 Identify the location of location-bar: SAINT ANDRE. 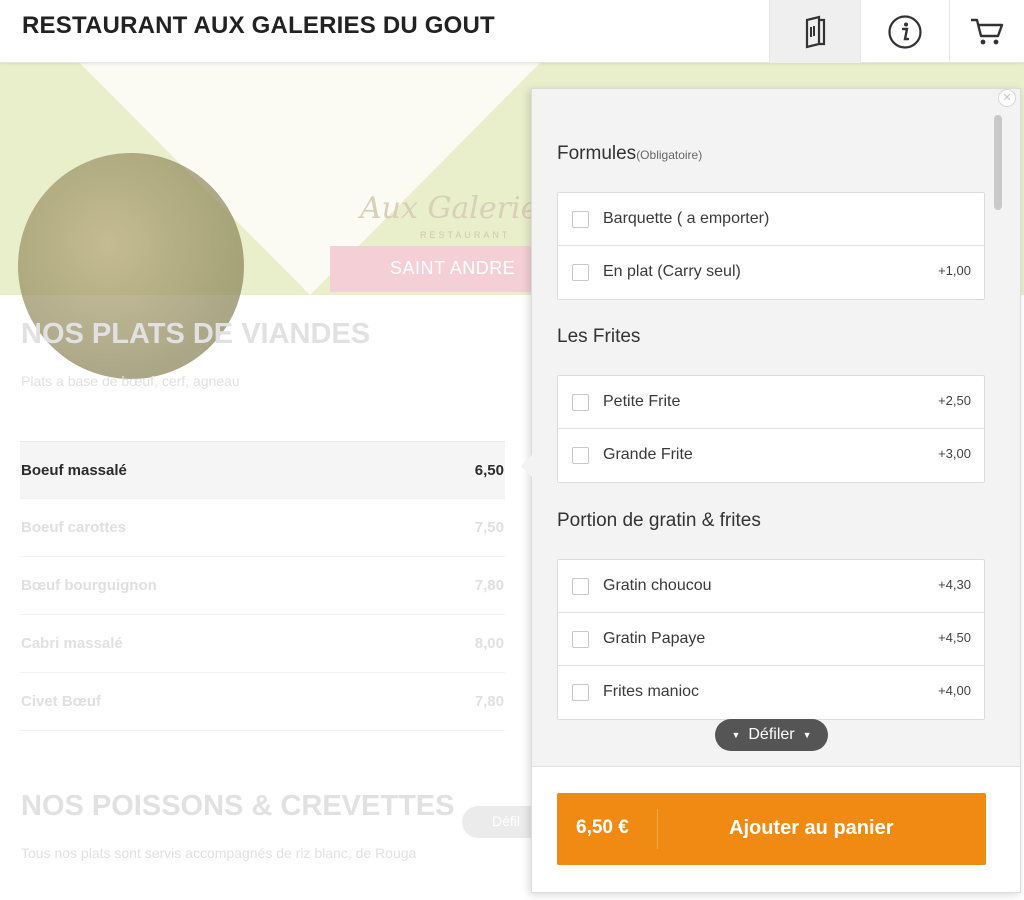
(435, 269).